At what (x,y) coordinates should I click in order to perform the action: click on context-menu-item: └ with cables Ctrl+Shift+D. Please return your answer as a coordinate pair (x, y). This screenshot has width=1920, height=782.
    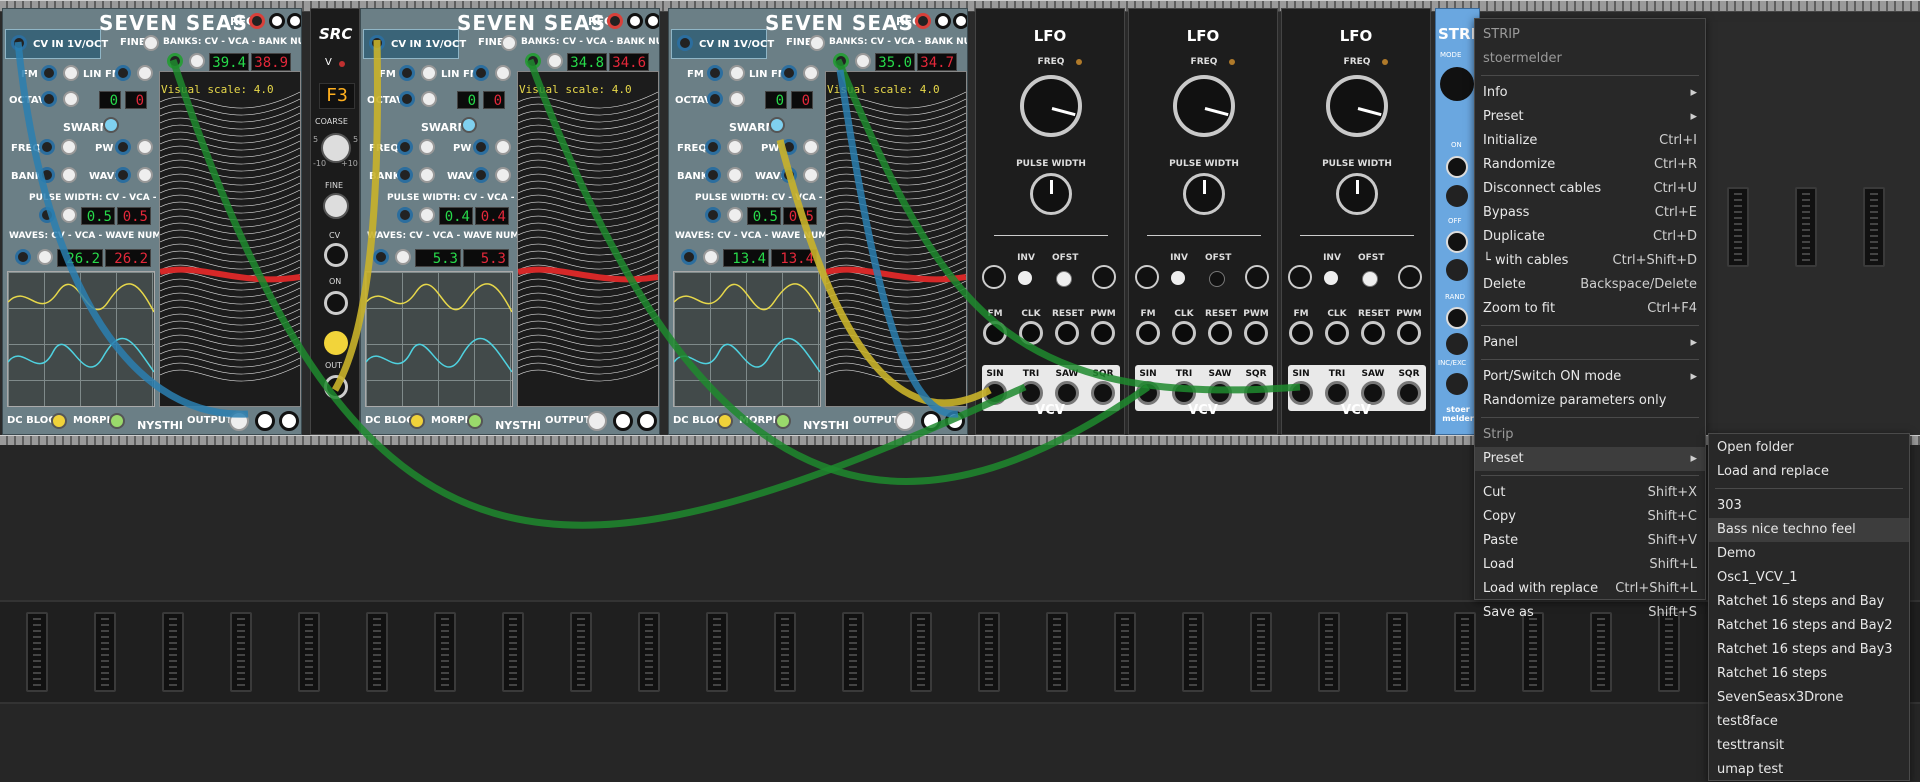
    Looking at the image, I should click on (1590, 261).